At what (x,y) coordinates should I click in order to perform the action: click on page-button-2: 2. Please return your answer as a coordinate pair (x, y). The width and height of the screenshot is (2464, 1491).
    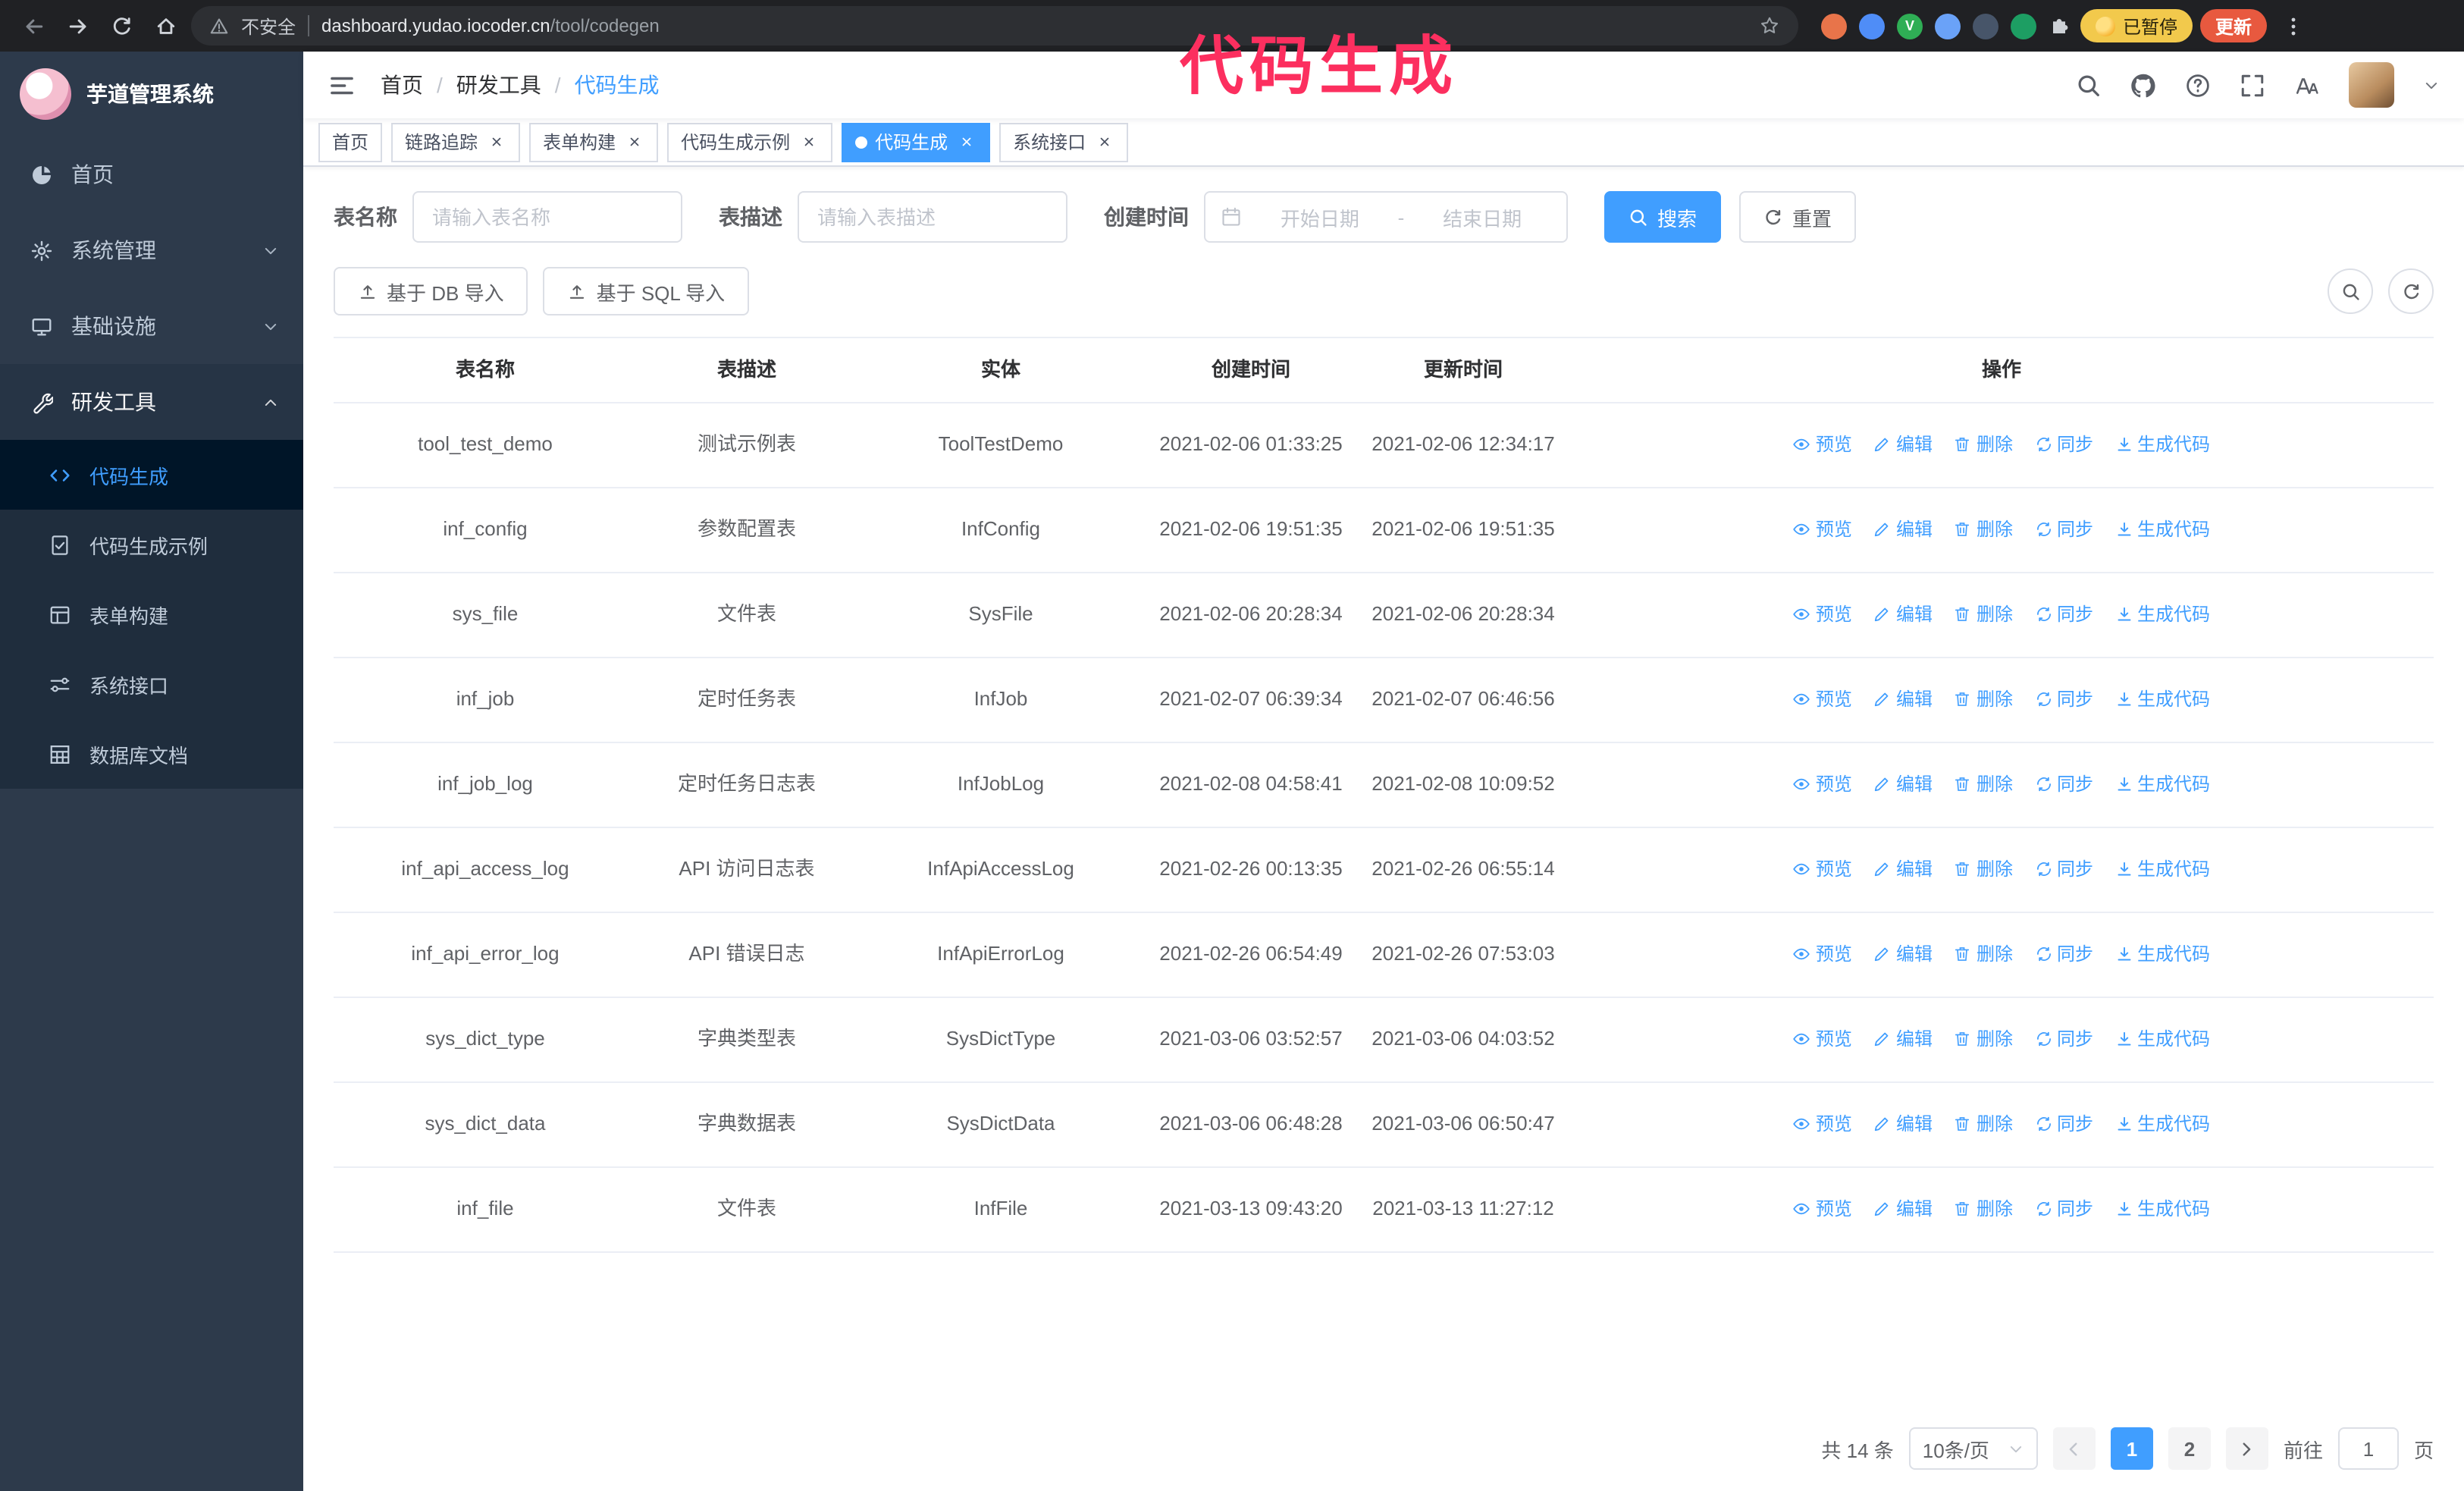
    Looking at the image, I should click on (2190, 1448).